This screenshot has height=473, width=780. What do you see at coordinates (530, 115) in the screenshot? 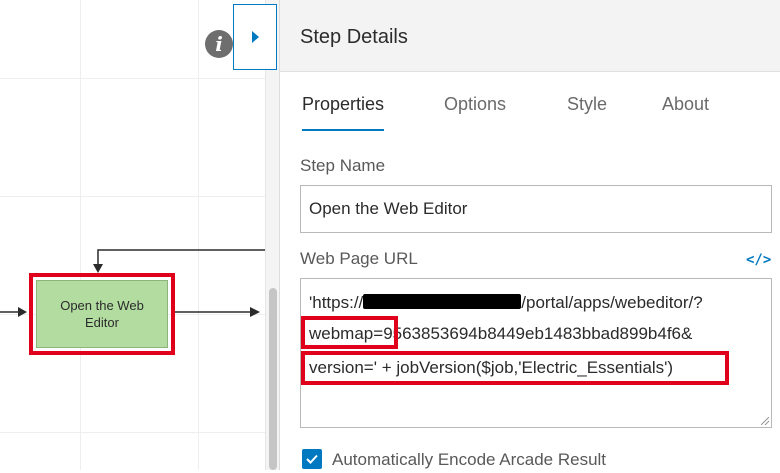
I see `panel-tabs: Properties Options Style About` at bounding box center [530, 115].